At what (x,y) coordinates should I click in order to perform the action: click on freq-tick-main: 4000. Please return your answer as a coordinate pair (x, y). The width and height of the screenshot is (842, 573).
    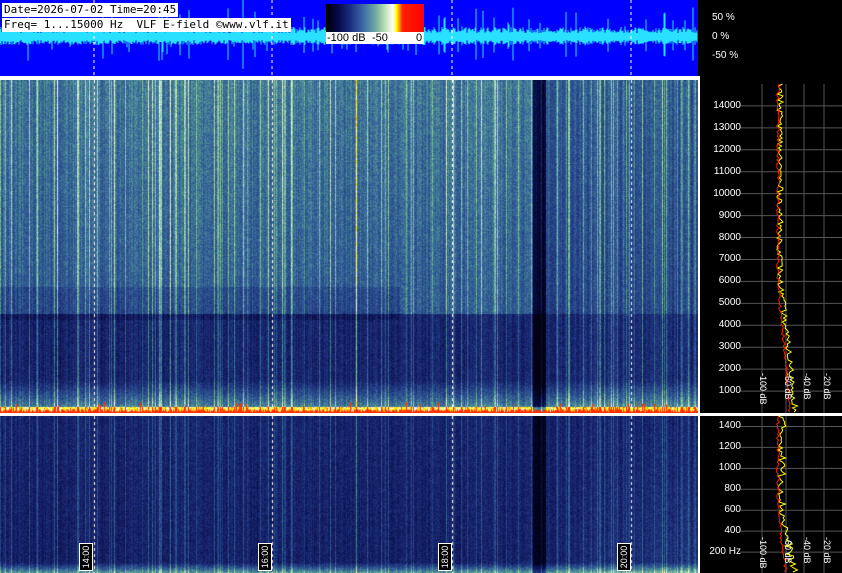
    Looking at the image, I should click on (729, 325).